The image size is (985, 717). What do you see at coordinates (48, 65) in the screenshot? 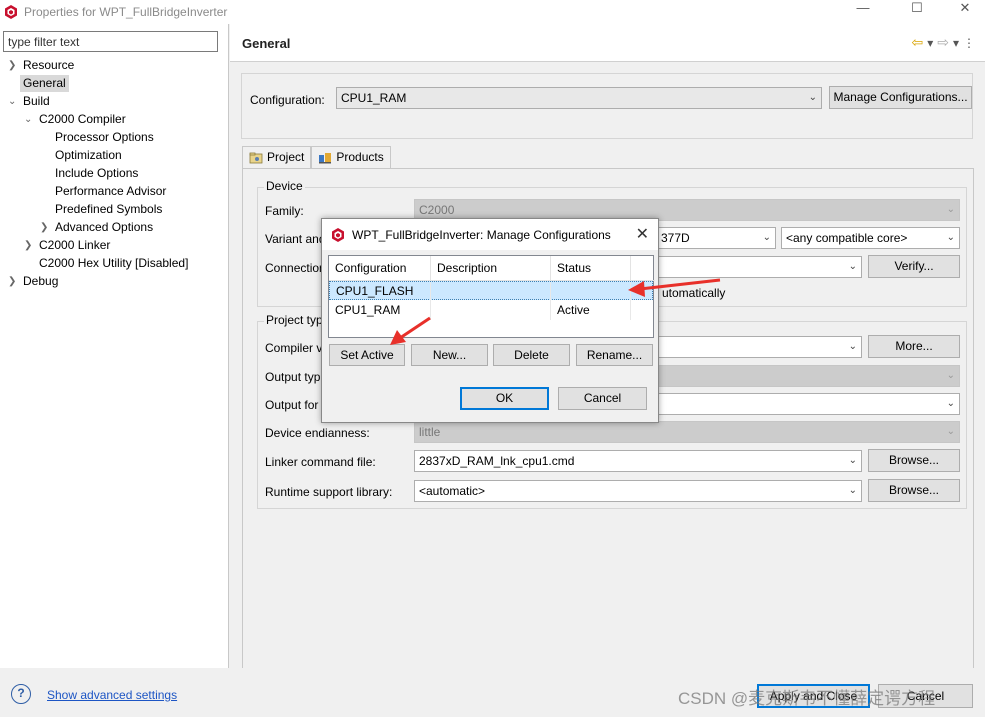
I see `tree-item-resource: Resource` at bounding box center [48, 65].